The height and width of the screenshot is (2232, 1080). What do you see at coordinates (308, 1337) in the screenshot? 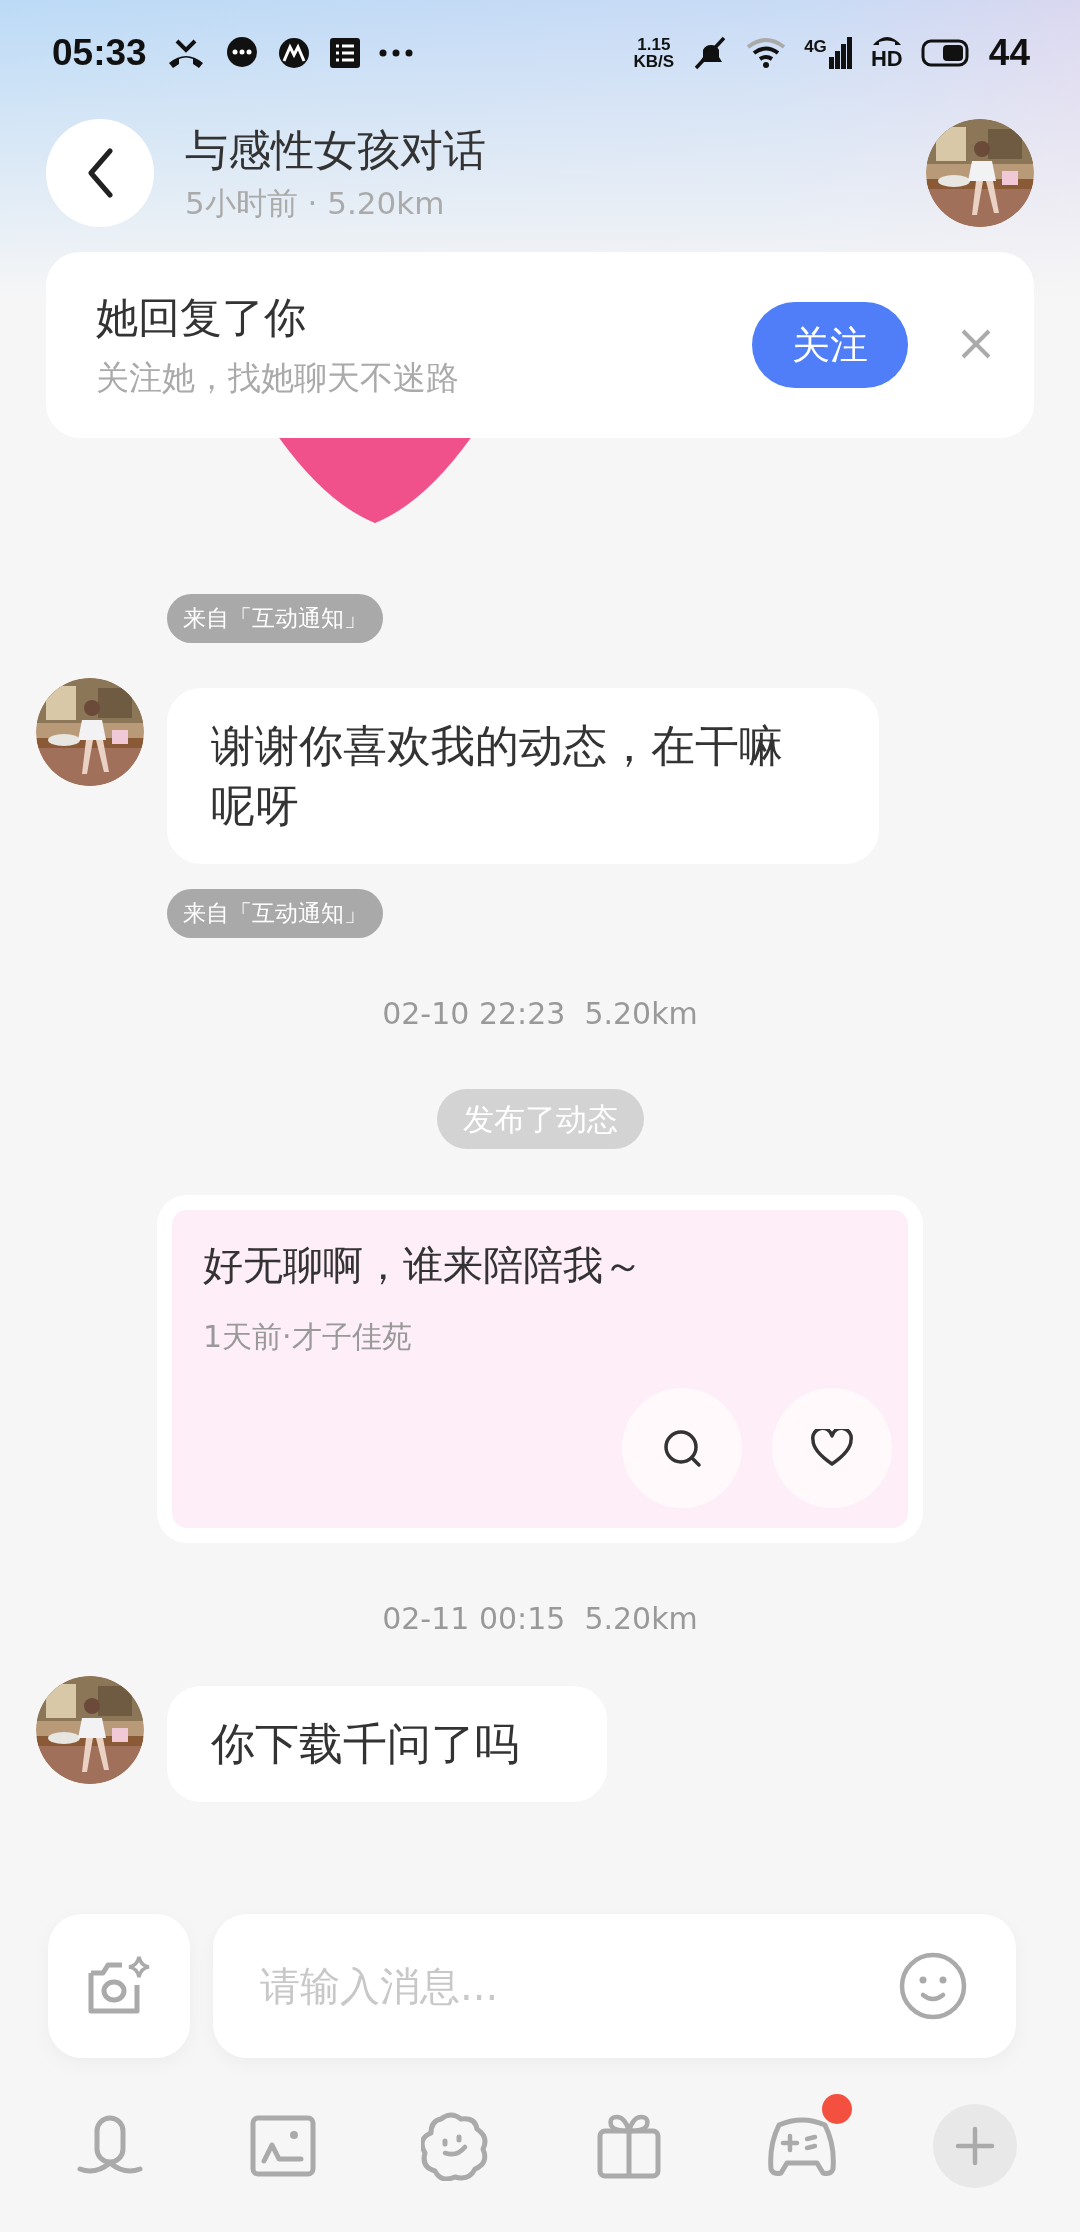
I see `post-meta: 1天前·才子佳苑` at bounding box center [308, 1337].